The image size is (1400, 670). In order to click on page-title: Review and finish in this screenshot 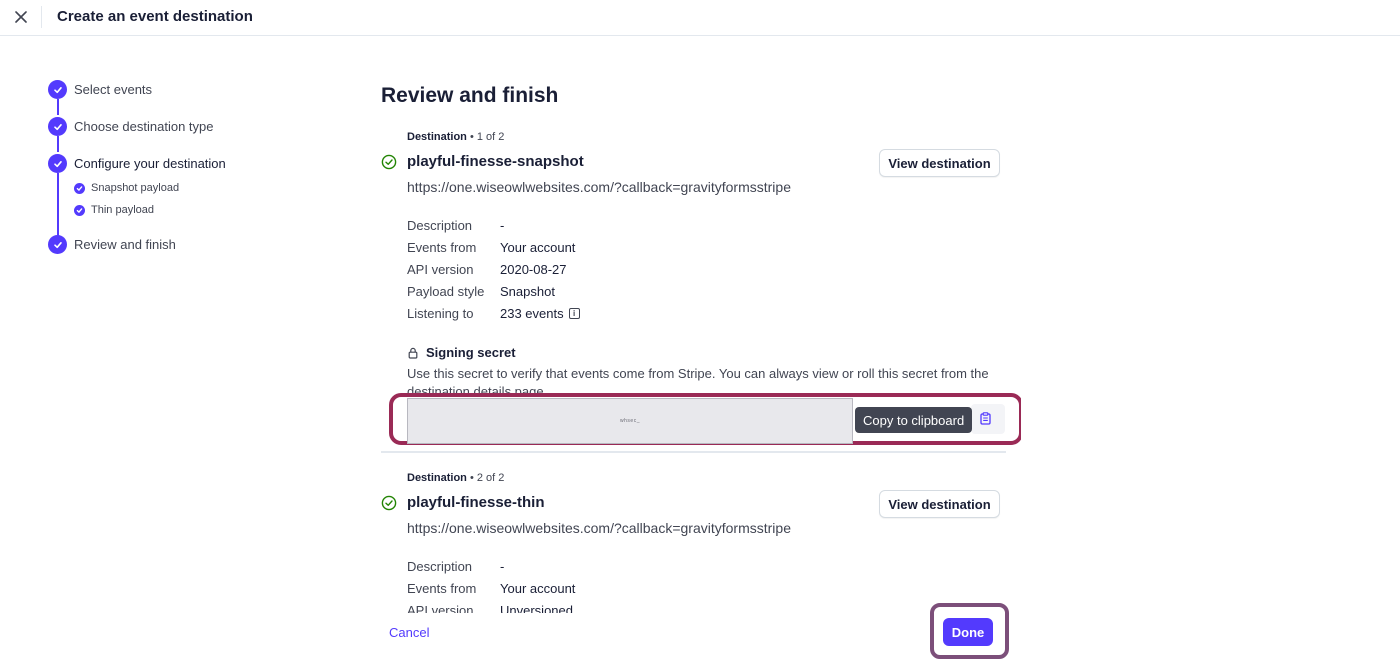, I will do `click(470, 95)`.